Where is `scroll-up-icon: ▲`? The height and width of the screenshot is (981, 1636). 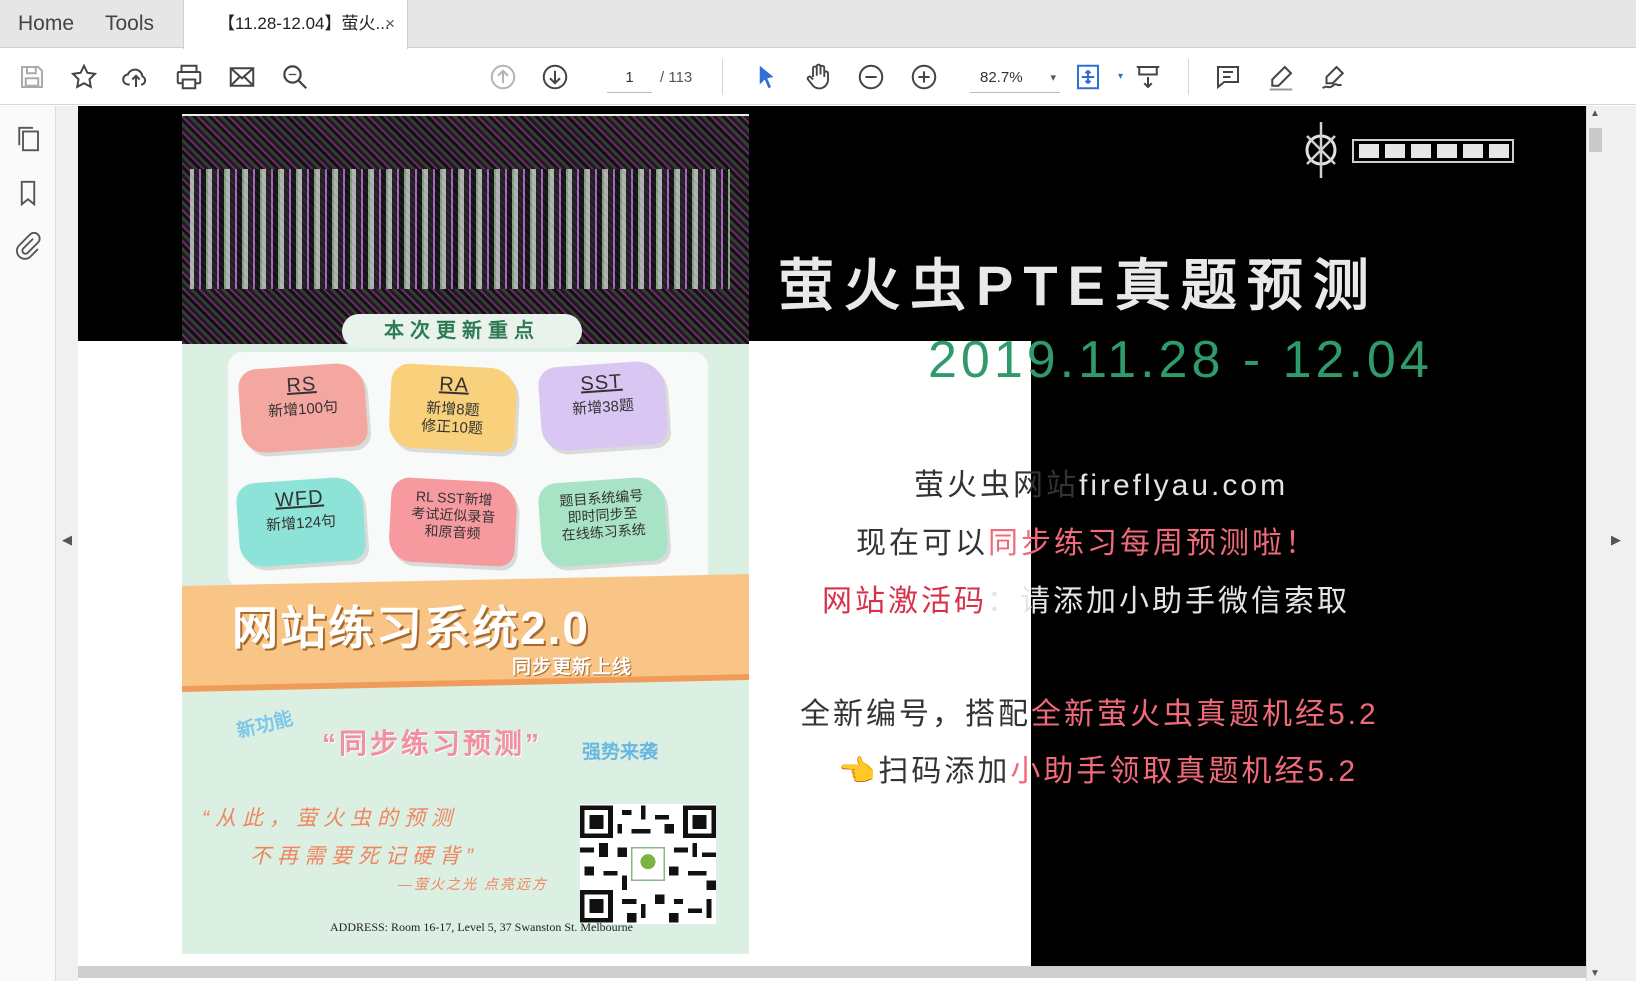 scroll-up-icon: ▲ is located at coordinates (1595, 113).